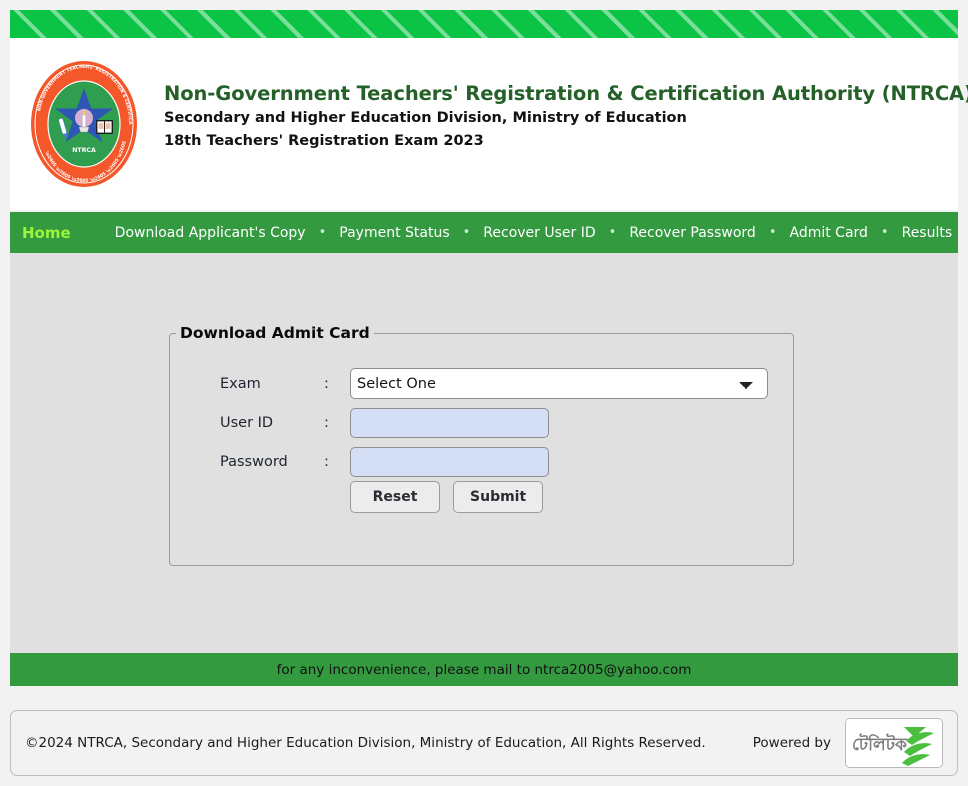 The image size is (968, 786). What do you see at coordinates (828, 233) in the screenshot?
I see `nav-item-admit-card: Admit Card` at bounding box center [828, 233].